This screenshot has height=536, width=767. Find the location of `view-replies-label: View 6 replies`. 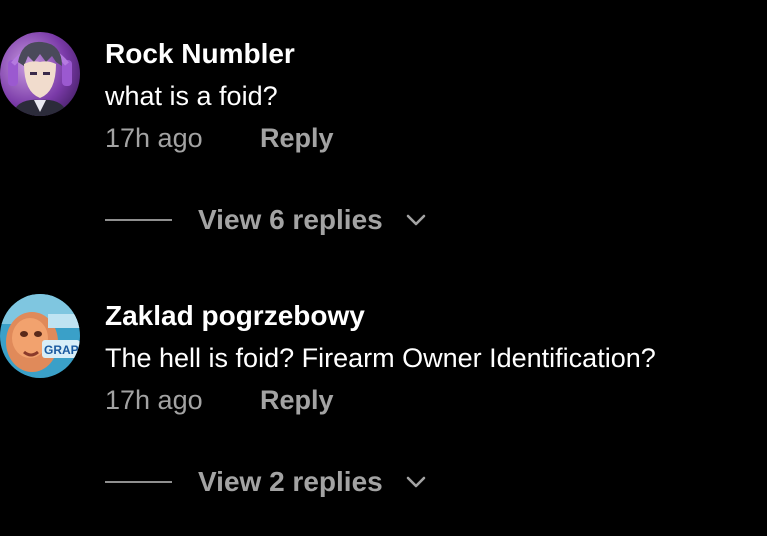

view-replies-label: View 6 replies is located at coordinates (290, 219).